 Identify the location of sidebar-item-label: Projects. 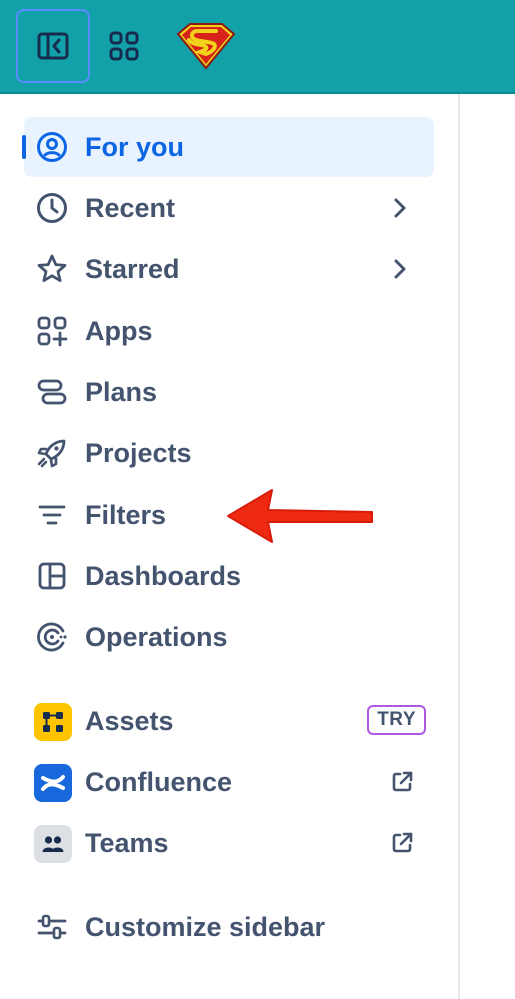
(138, 453).